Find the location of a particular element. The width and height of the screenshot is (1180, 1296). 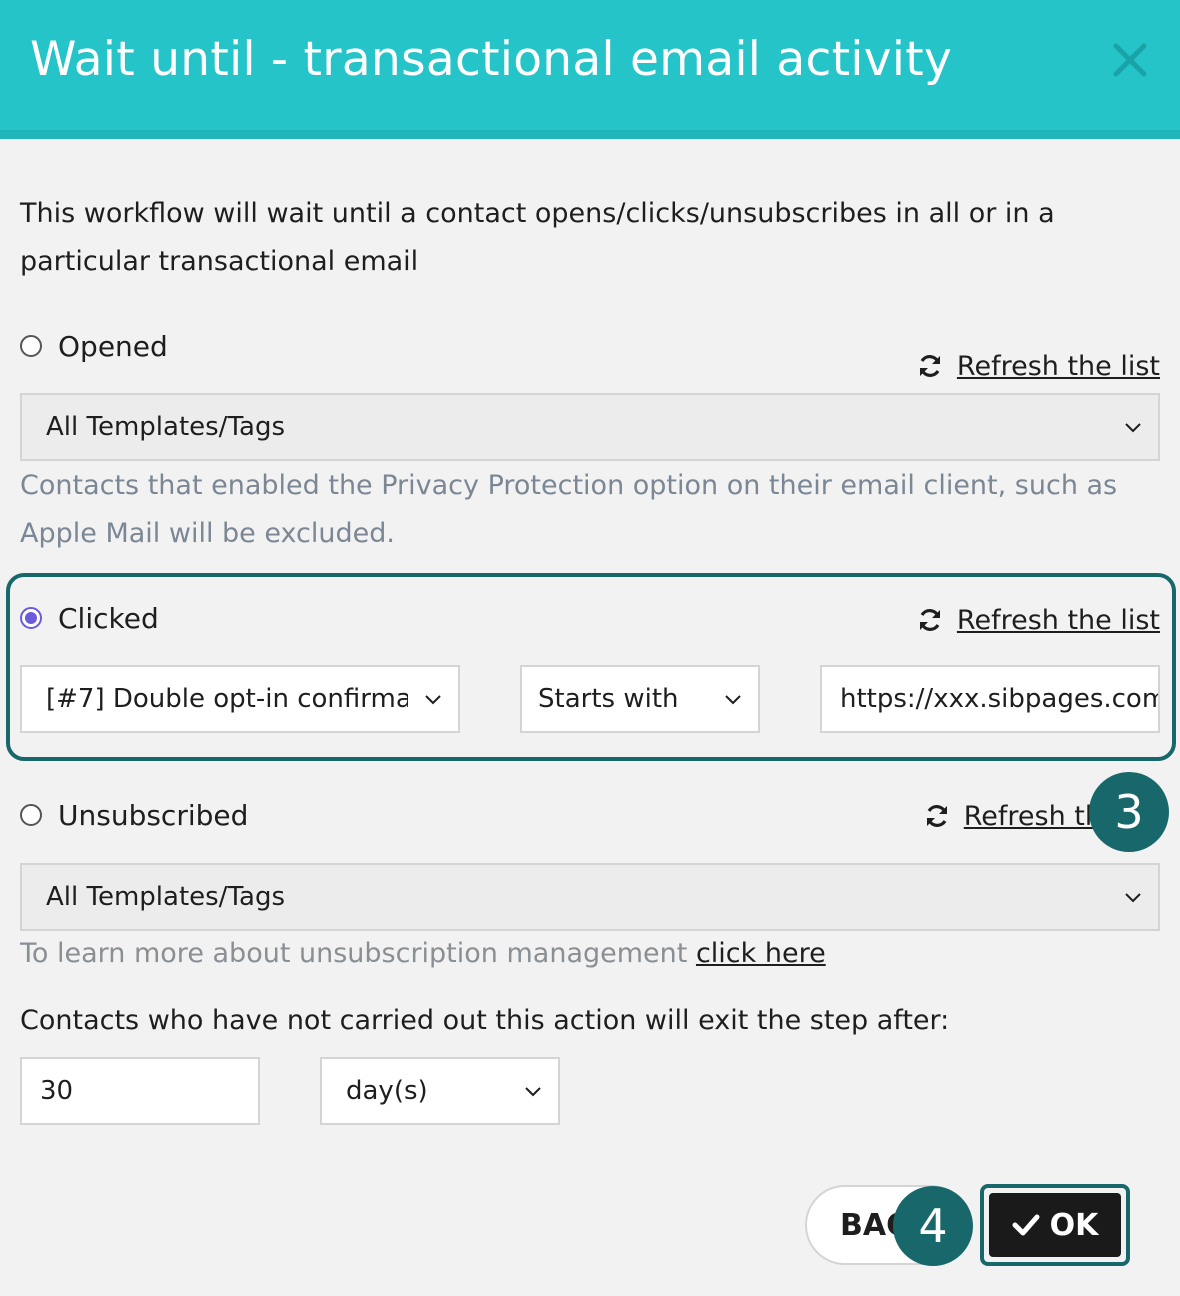

opened-option: Opened is located at coordinates (94, 346).